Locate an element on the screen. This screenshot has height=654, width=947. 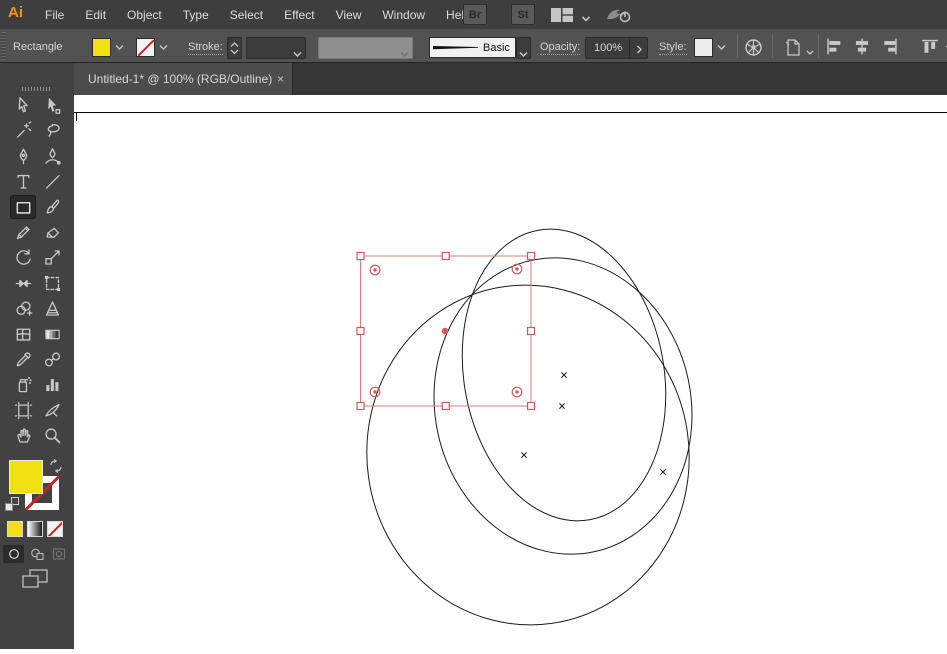
tool-free-transform is located at coordinates (52, 283).